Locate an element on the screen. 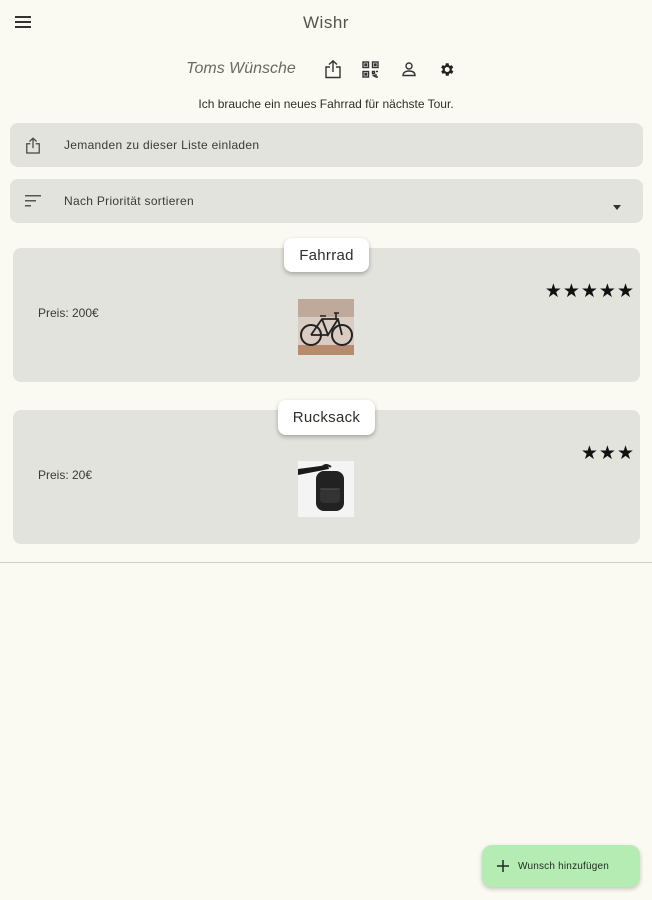  wish-title-fahrrad: Fahrrad is located at coordinates (326, 255).